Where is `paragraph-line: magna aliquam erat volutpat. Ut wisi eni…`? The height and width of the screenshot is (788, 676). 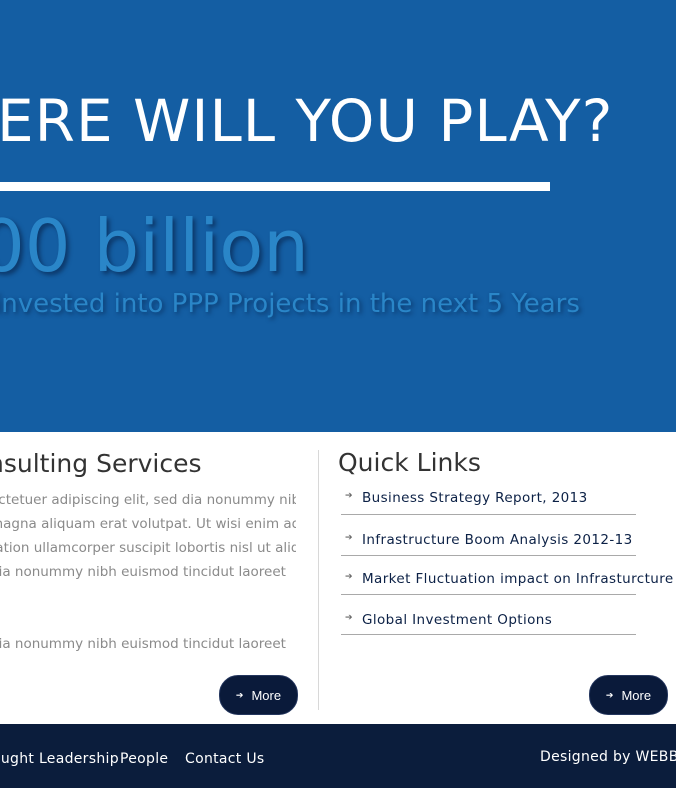
paragraph-line: magna aliquam erat volutpat. Ut wisi eni… is located at coordinates (148, 524).